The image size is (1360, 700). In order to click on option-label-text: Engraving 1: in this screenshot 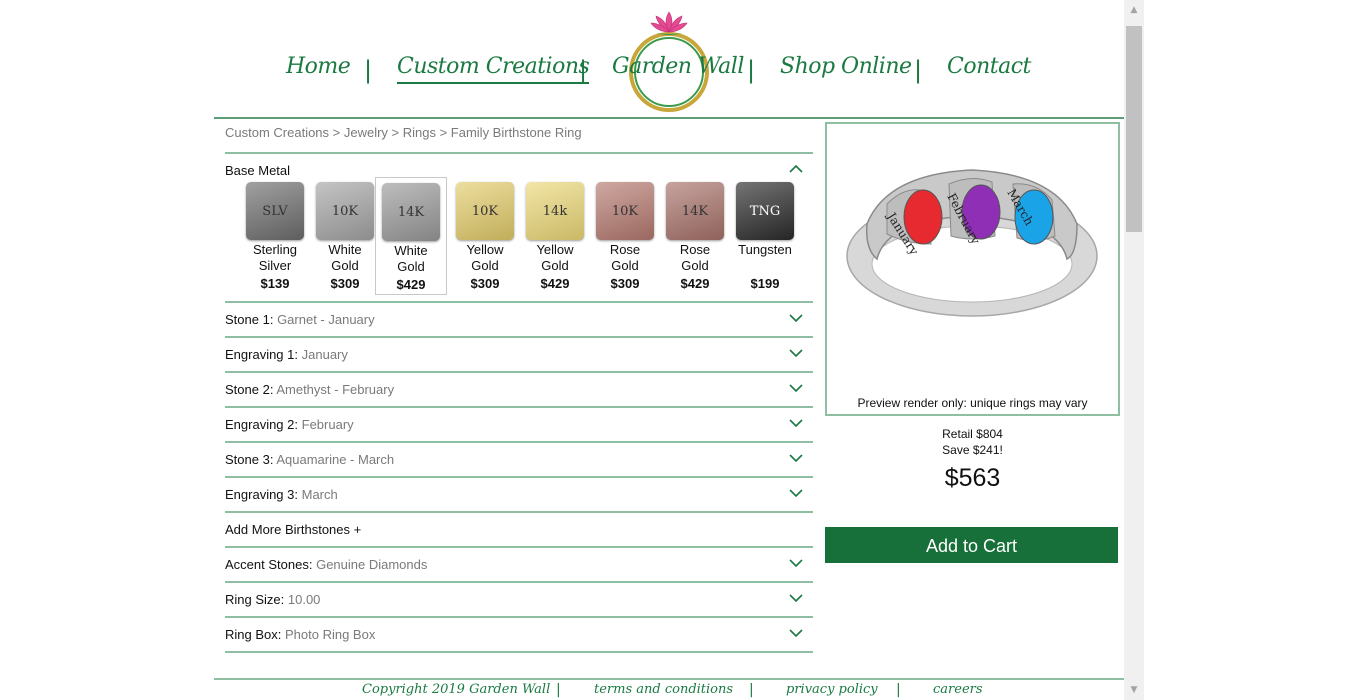, I will do `click(261, 354)`.